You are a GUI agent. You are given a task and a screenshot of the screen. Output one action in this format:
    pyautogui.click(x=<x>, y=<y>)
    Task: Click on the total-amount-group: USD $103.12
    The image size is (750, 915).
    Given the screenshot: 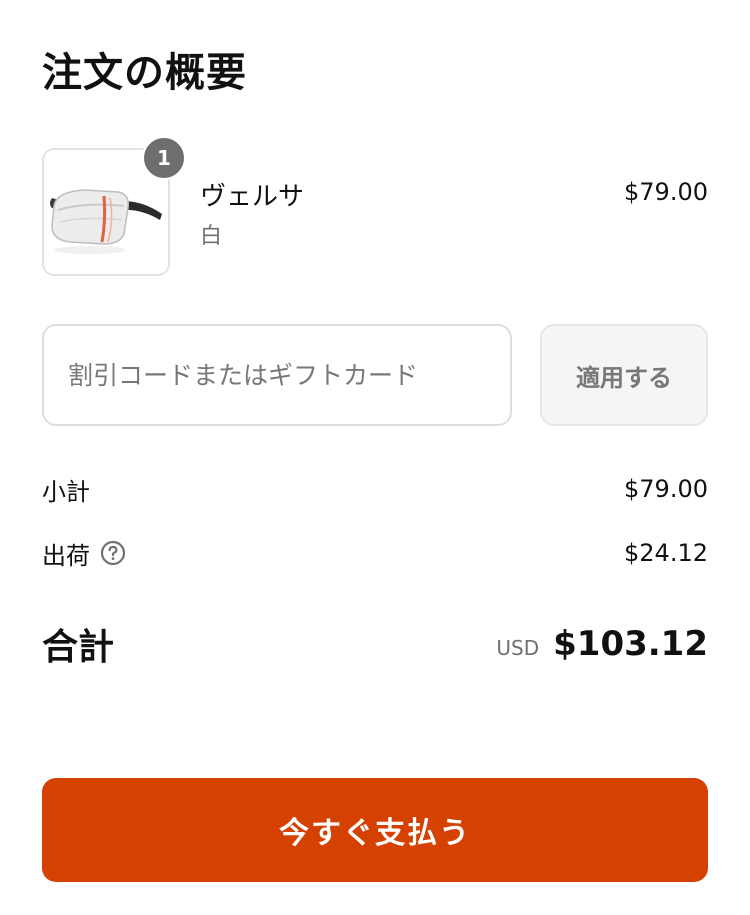 What is the action you would take?
    pyautogui.click(x=602, y=644)
    